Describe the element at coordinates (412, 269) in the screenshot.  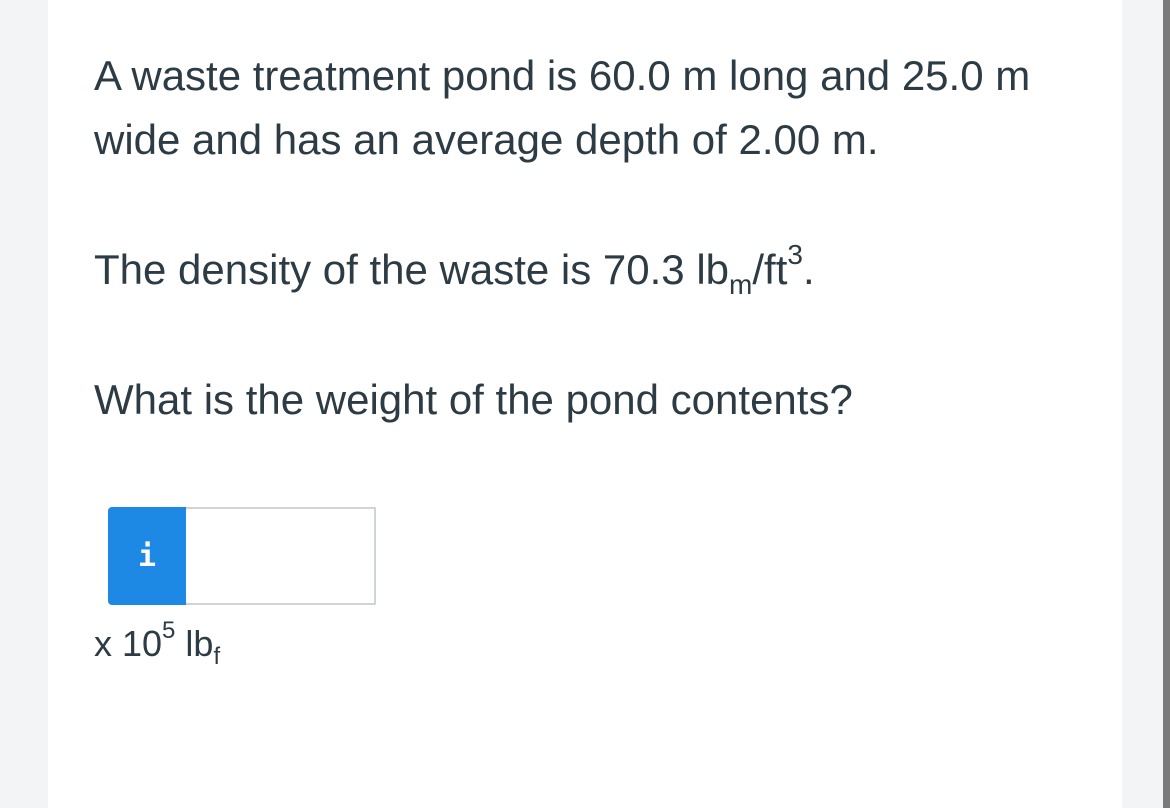
I see `density-prefix: The density of the waste is 70.3 lb` at that location.